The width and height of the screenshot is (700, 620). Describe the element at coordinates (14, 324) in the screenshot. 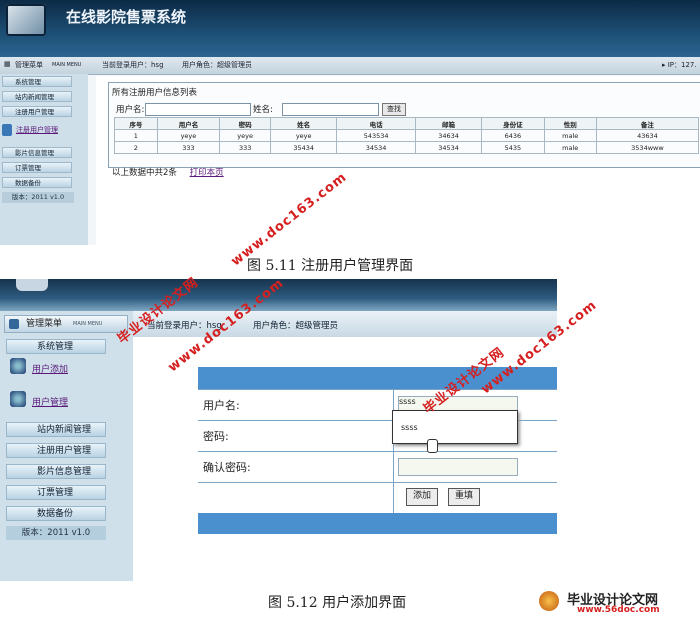

I see `menu-icon` at that location.